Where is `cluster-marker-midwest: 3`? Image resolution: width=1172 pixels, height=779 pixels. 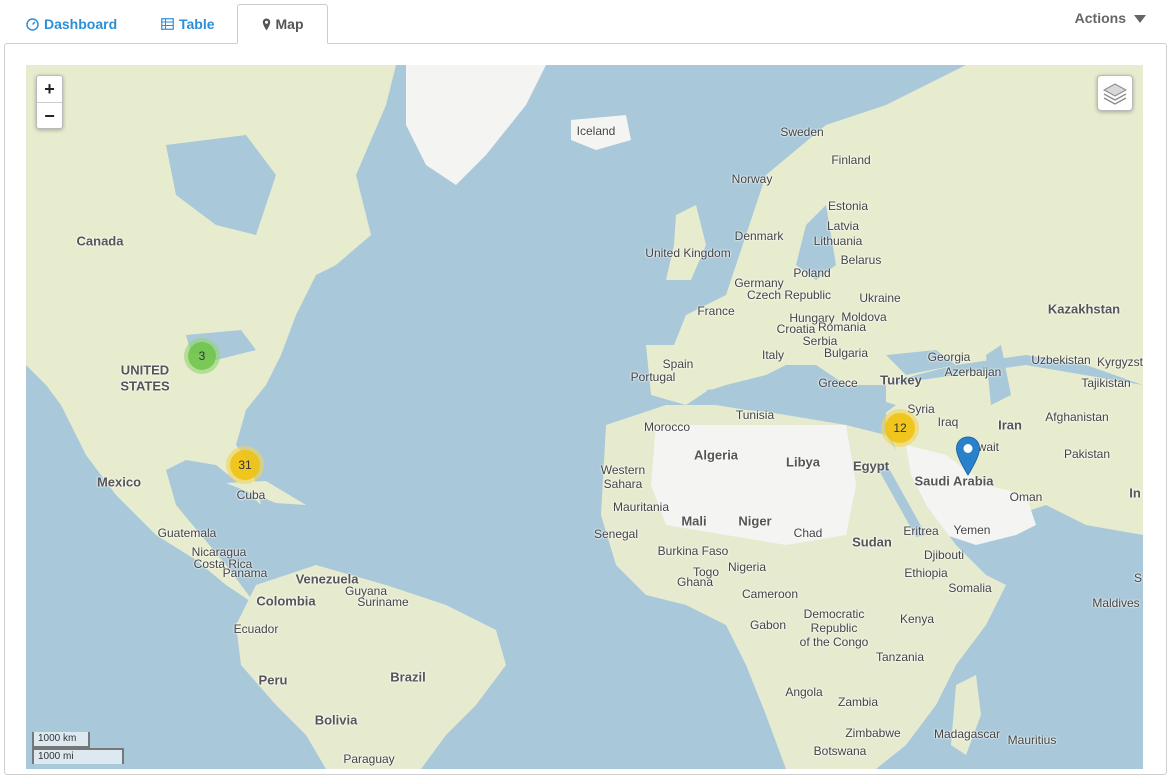
cluster-marker-midwest: 3 is located at coordinates (202, 356).